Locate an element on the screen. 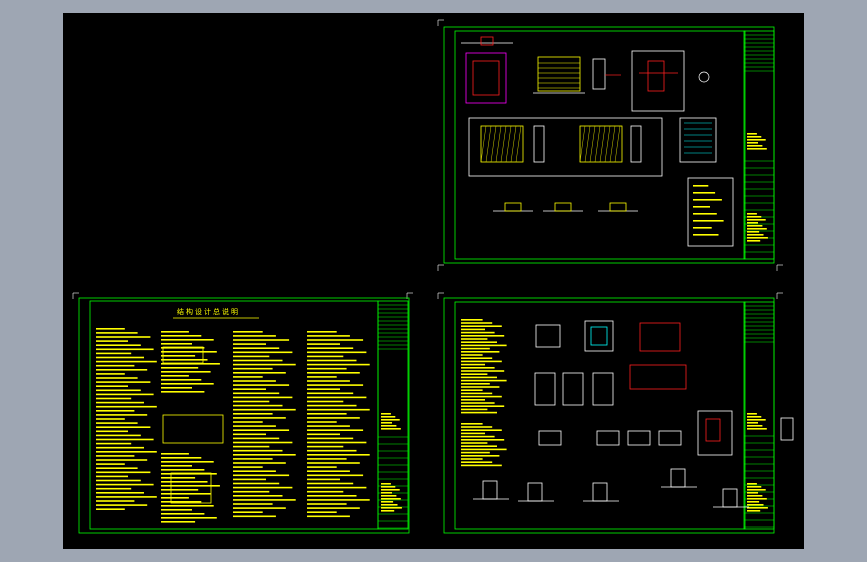  detail-pier is located at coordinates (539, 144).